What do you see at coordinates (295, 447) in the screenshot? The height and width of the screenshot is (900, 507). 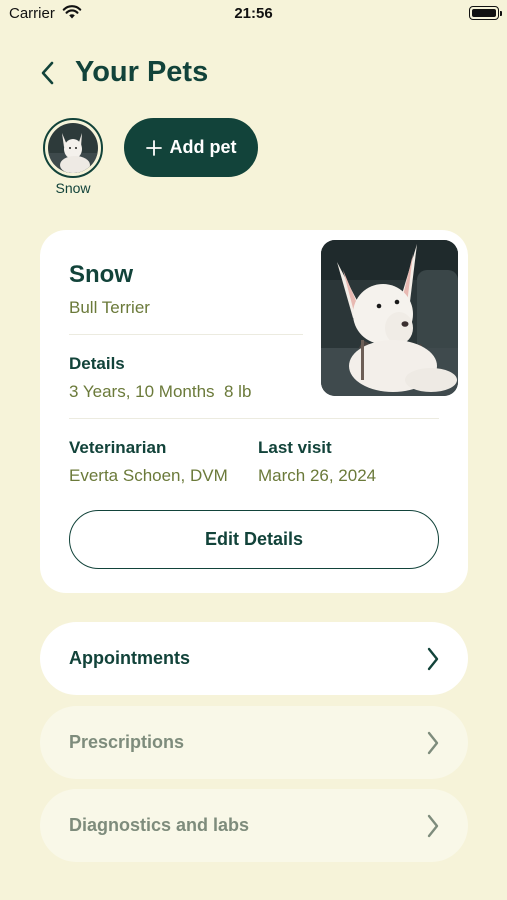 I see `last-visit-label: Last visit` at bounding box center [295, 447].